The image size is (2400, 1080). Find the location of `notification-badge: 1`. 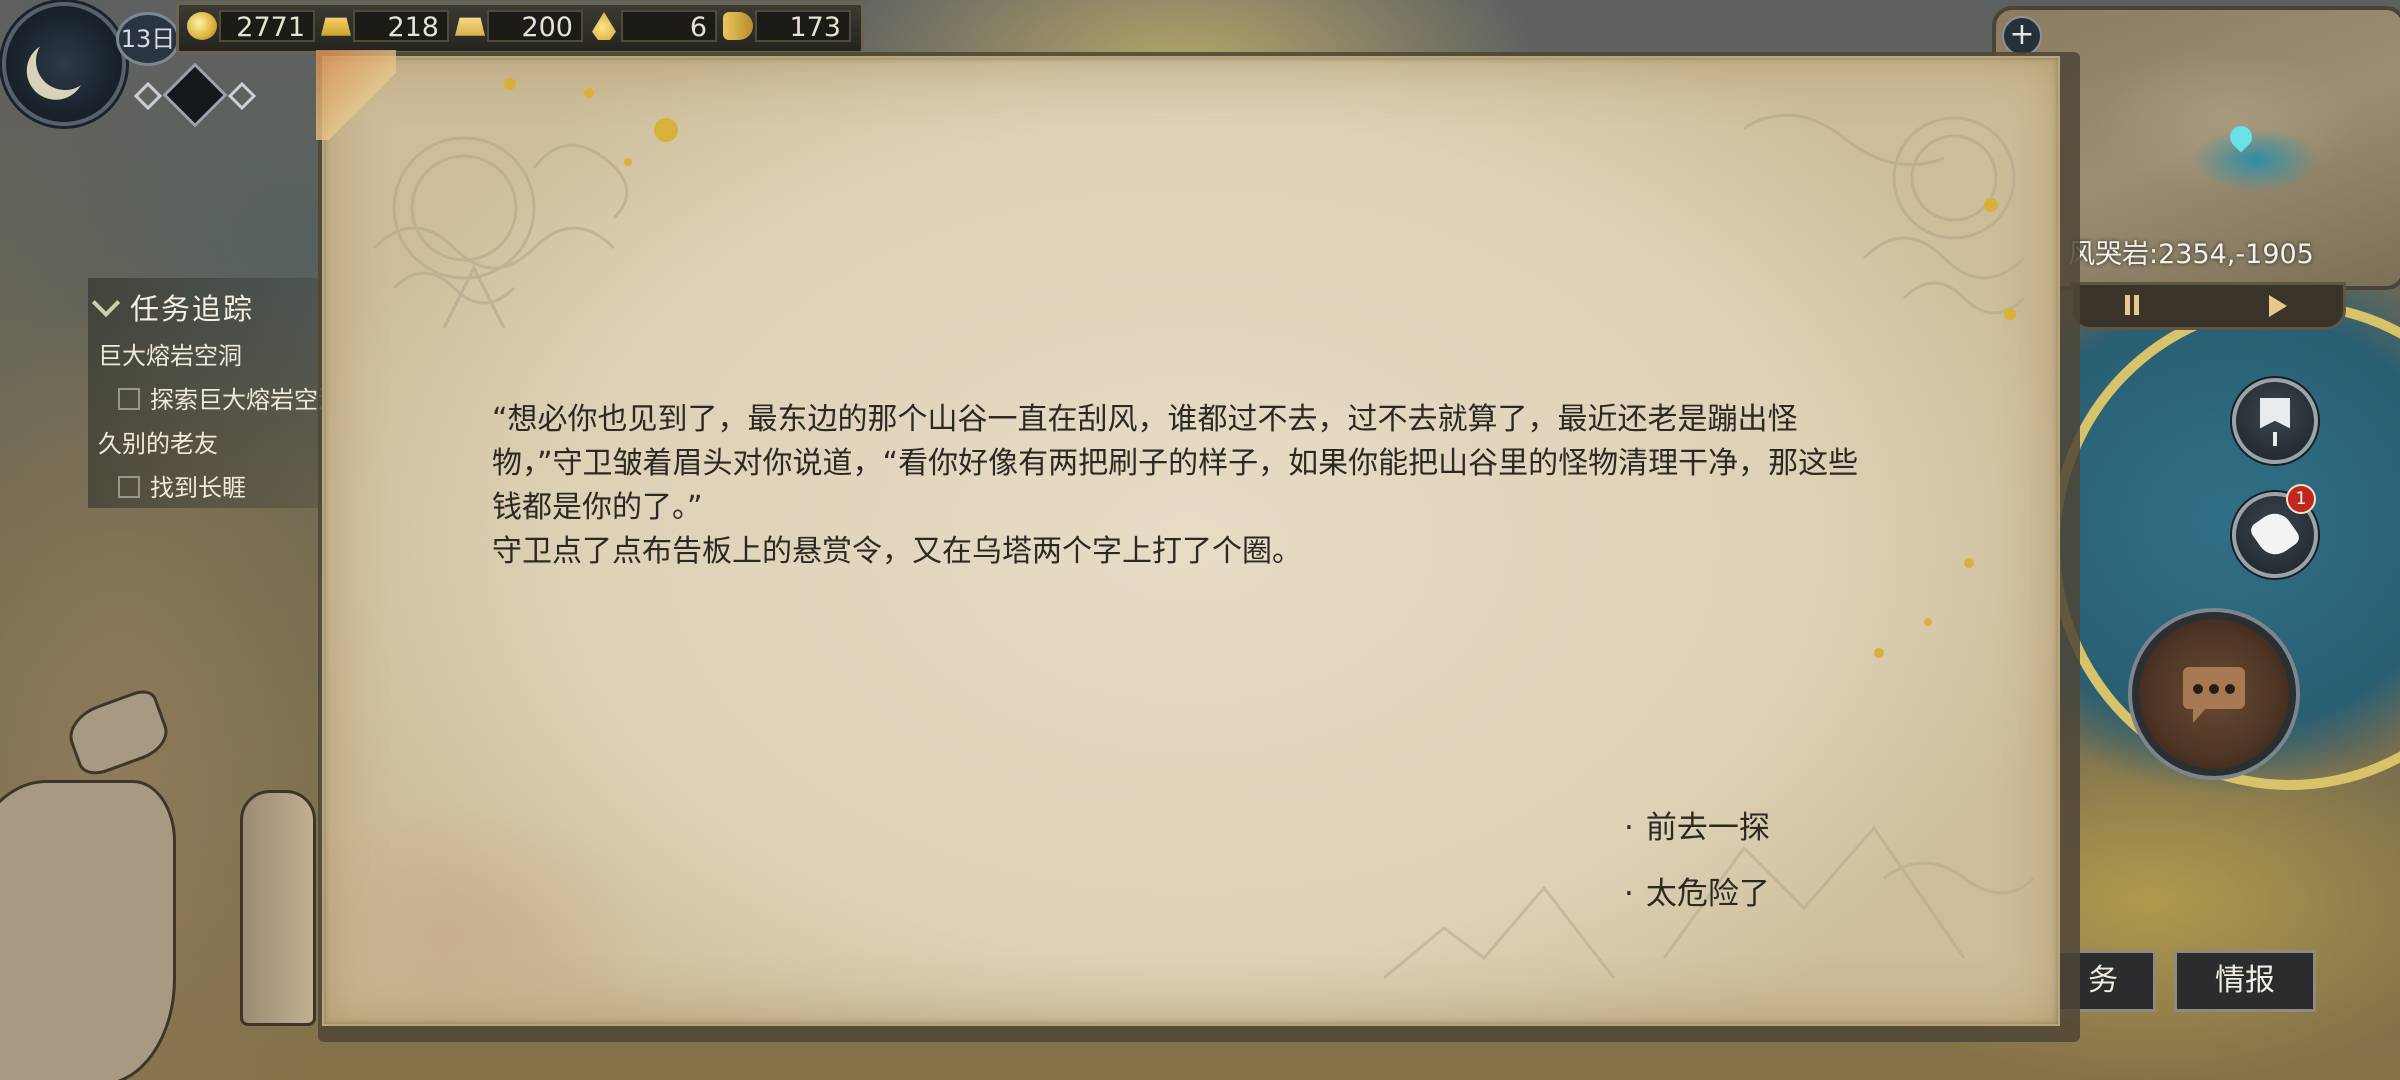

notification-badge: 1 is located at coordinates (2301, 499).